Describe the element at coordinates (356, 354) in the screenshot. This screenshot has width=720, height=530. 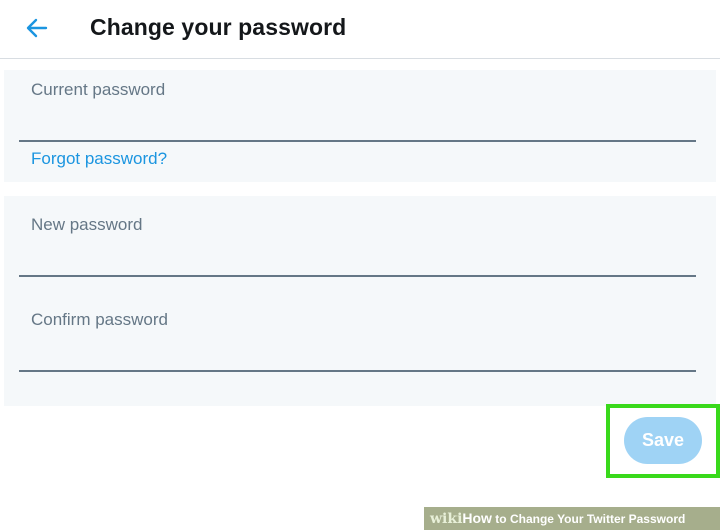
I see `confirm-password-input` at that location.